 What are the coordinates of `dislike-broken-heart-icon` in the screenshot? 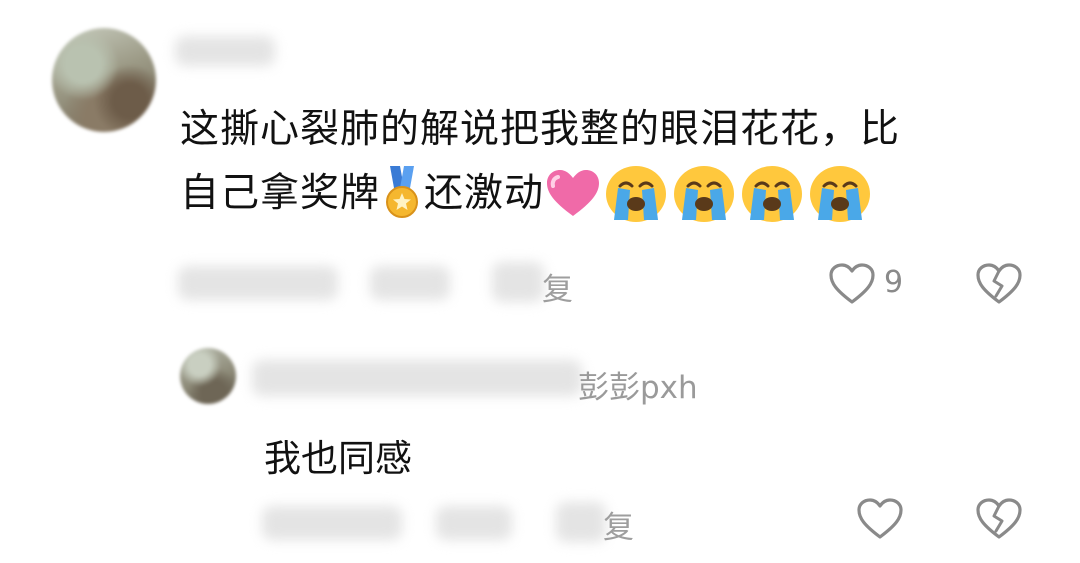 It's located at (999, 284).